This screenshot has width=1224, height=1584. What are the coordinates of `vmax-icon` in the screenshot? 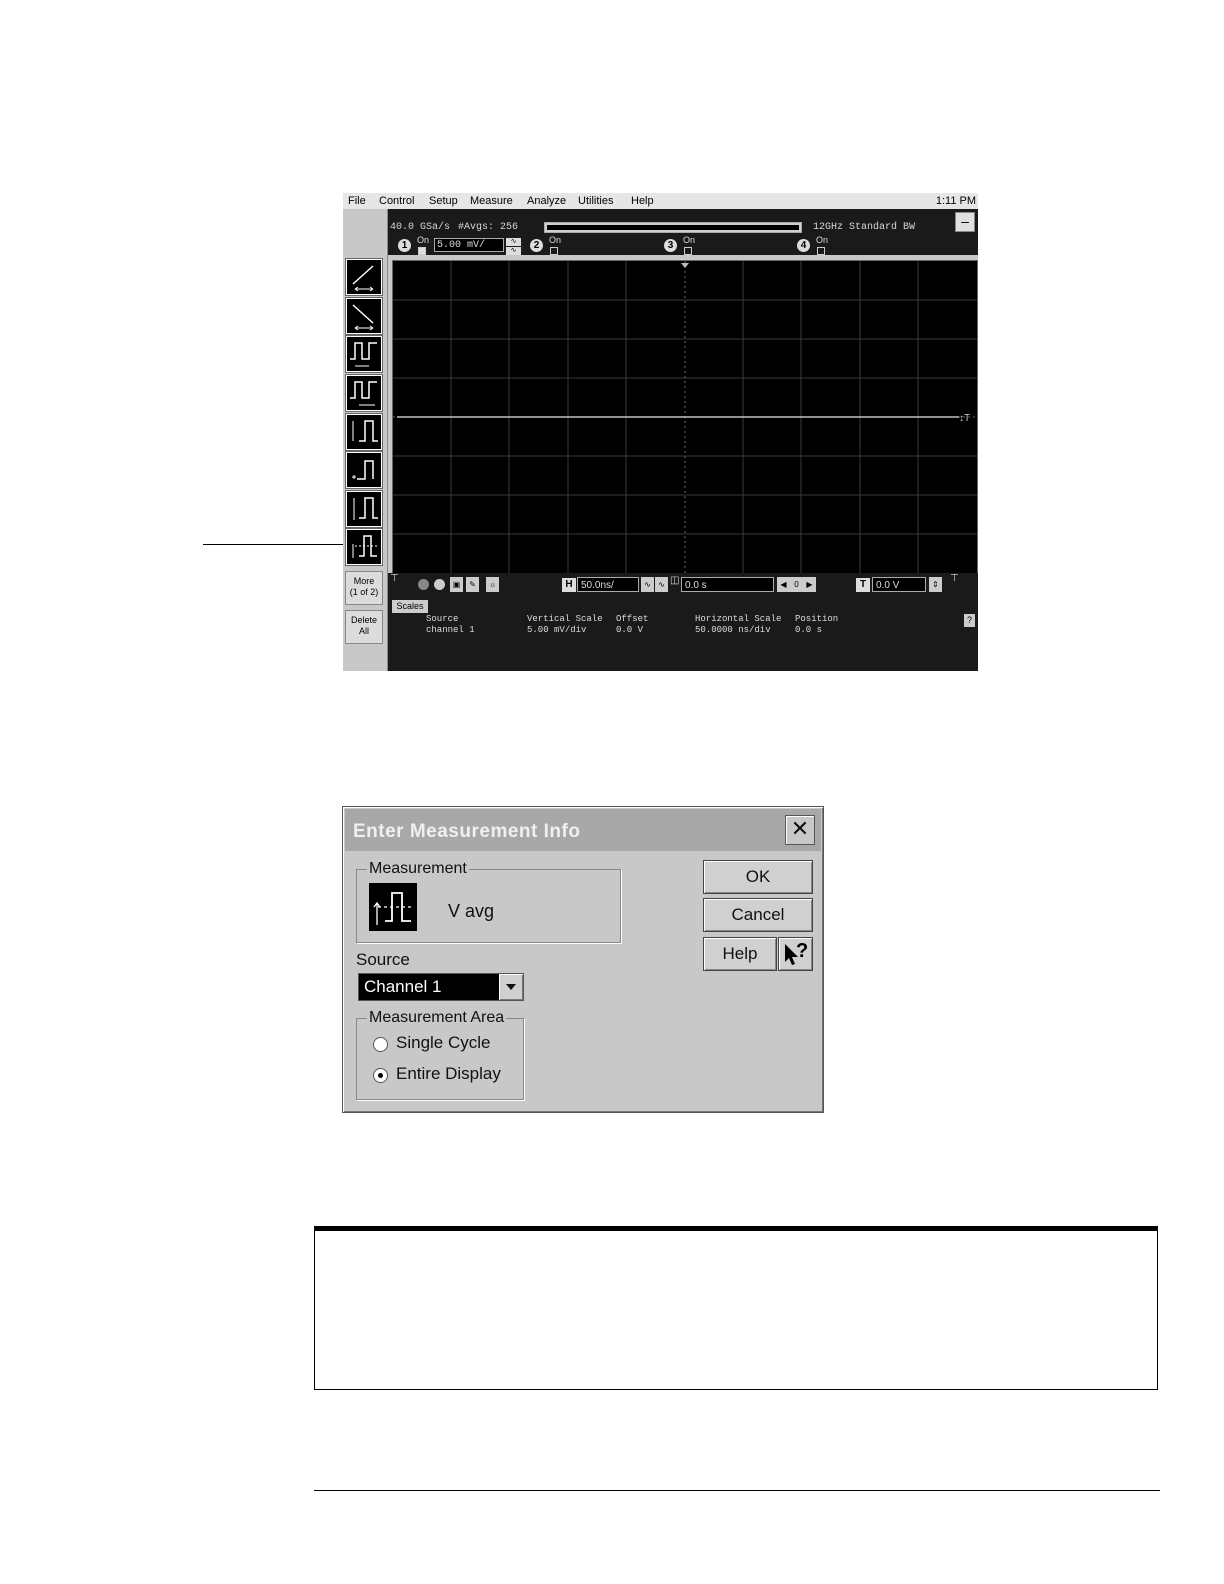 It's located at (365, 508).